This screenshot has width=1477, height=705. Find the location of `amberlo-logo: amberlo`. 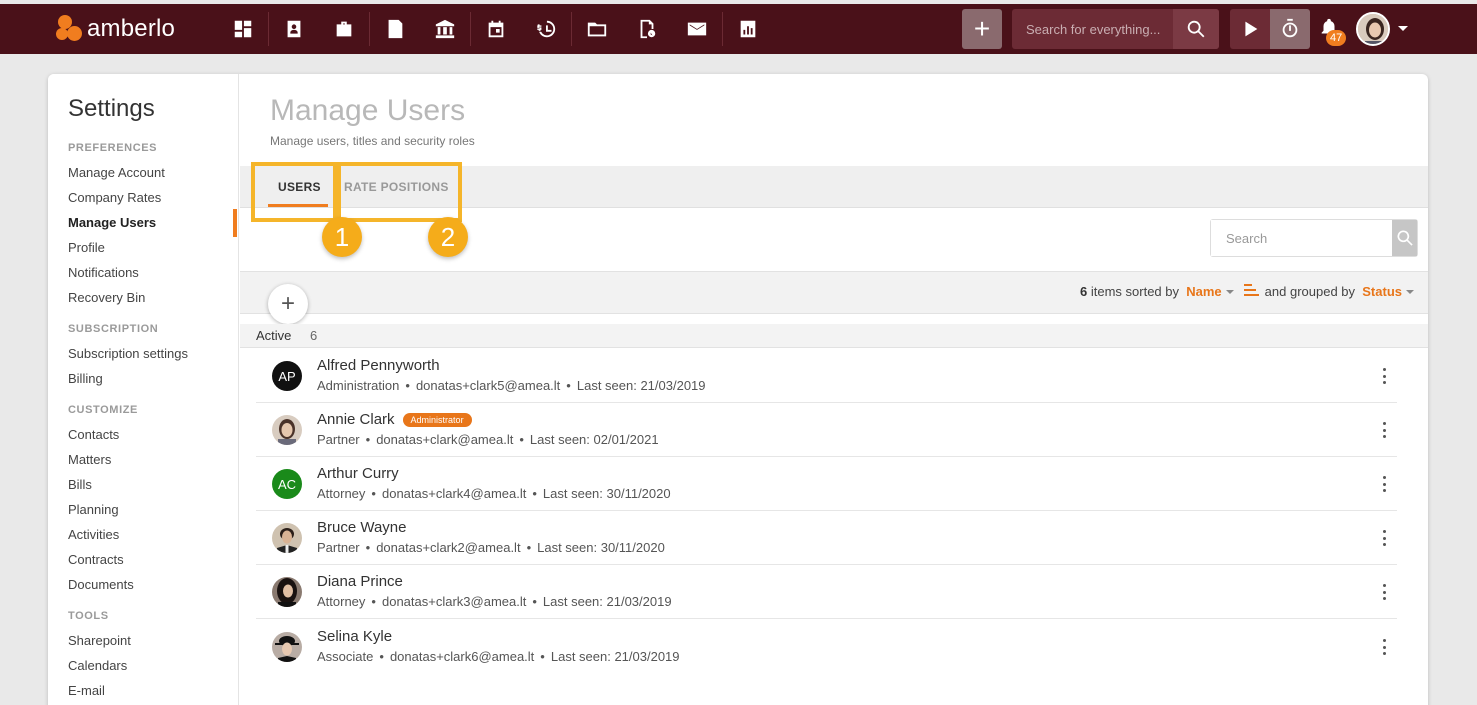

amberlo-logo: amberlo is located at coordinates (115, 29).